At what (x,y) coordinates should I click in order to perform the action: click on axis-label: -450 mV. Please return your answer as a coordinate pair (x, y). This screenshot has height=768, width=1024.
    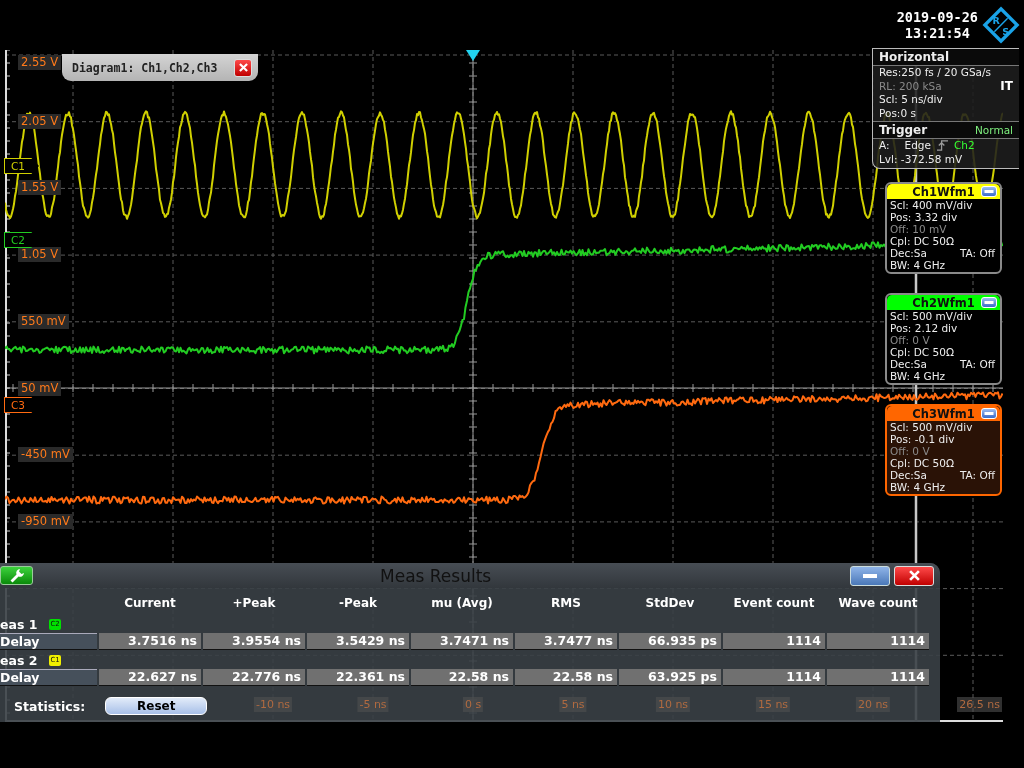
    Looking at the image, I should click on (45, 455).